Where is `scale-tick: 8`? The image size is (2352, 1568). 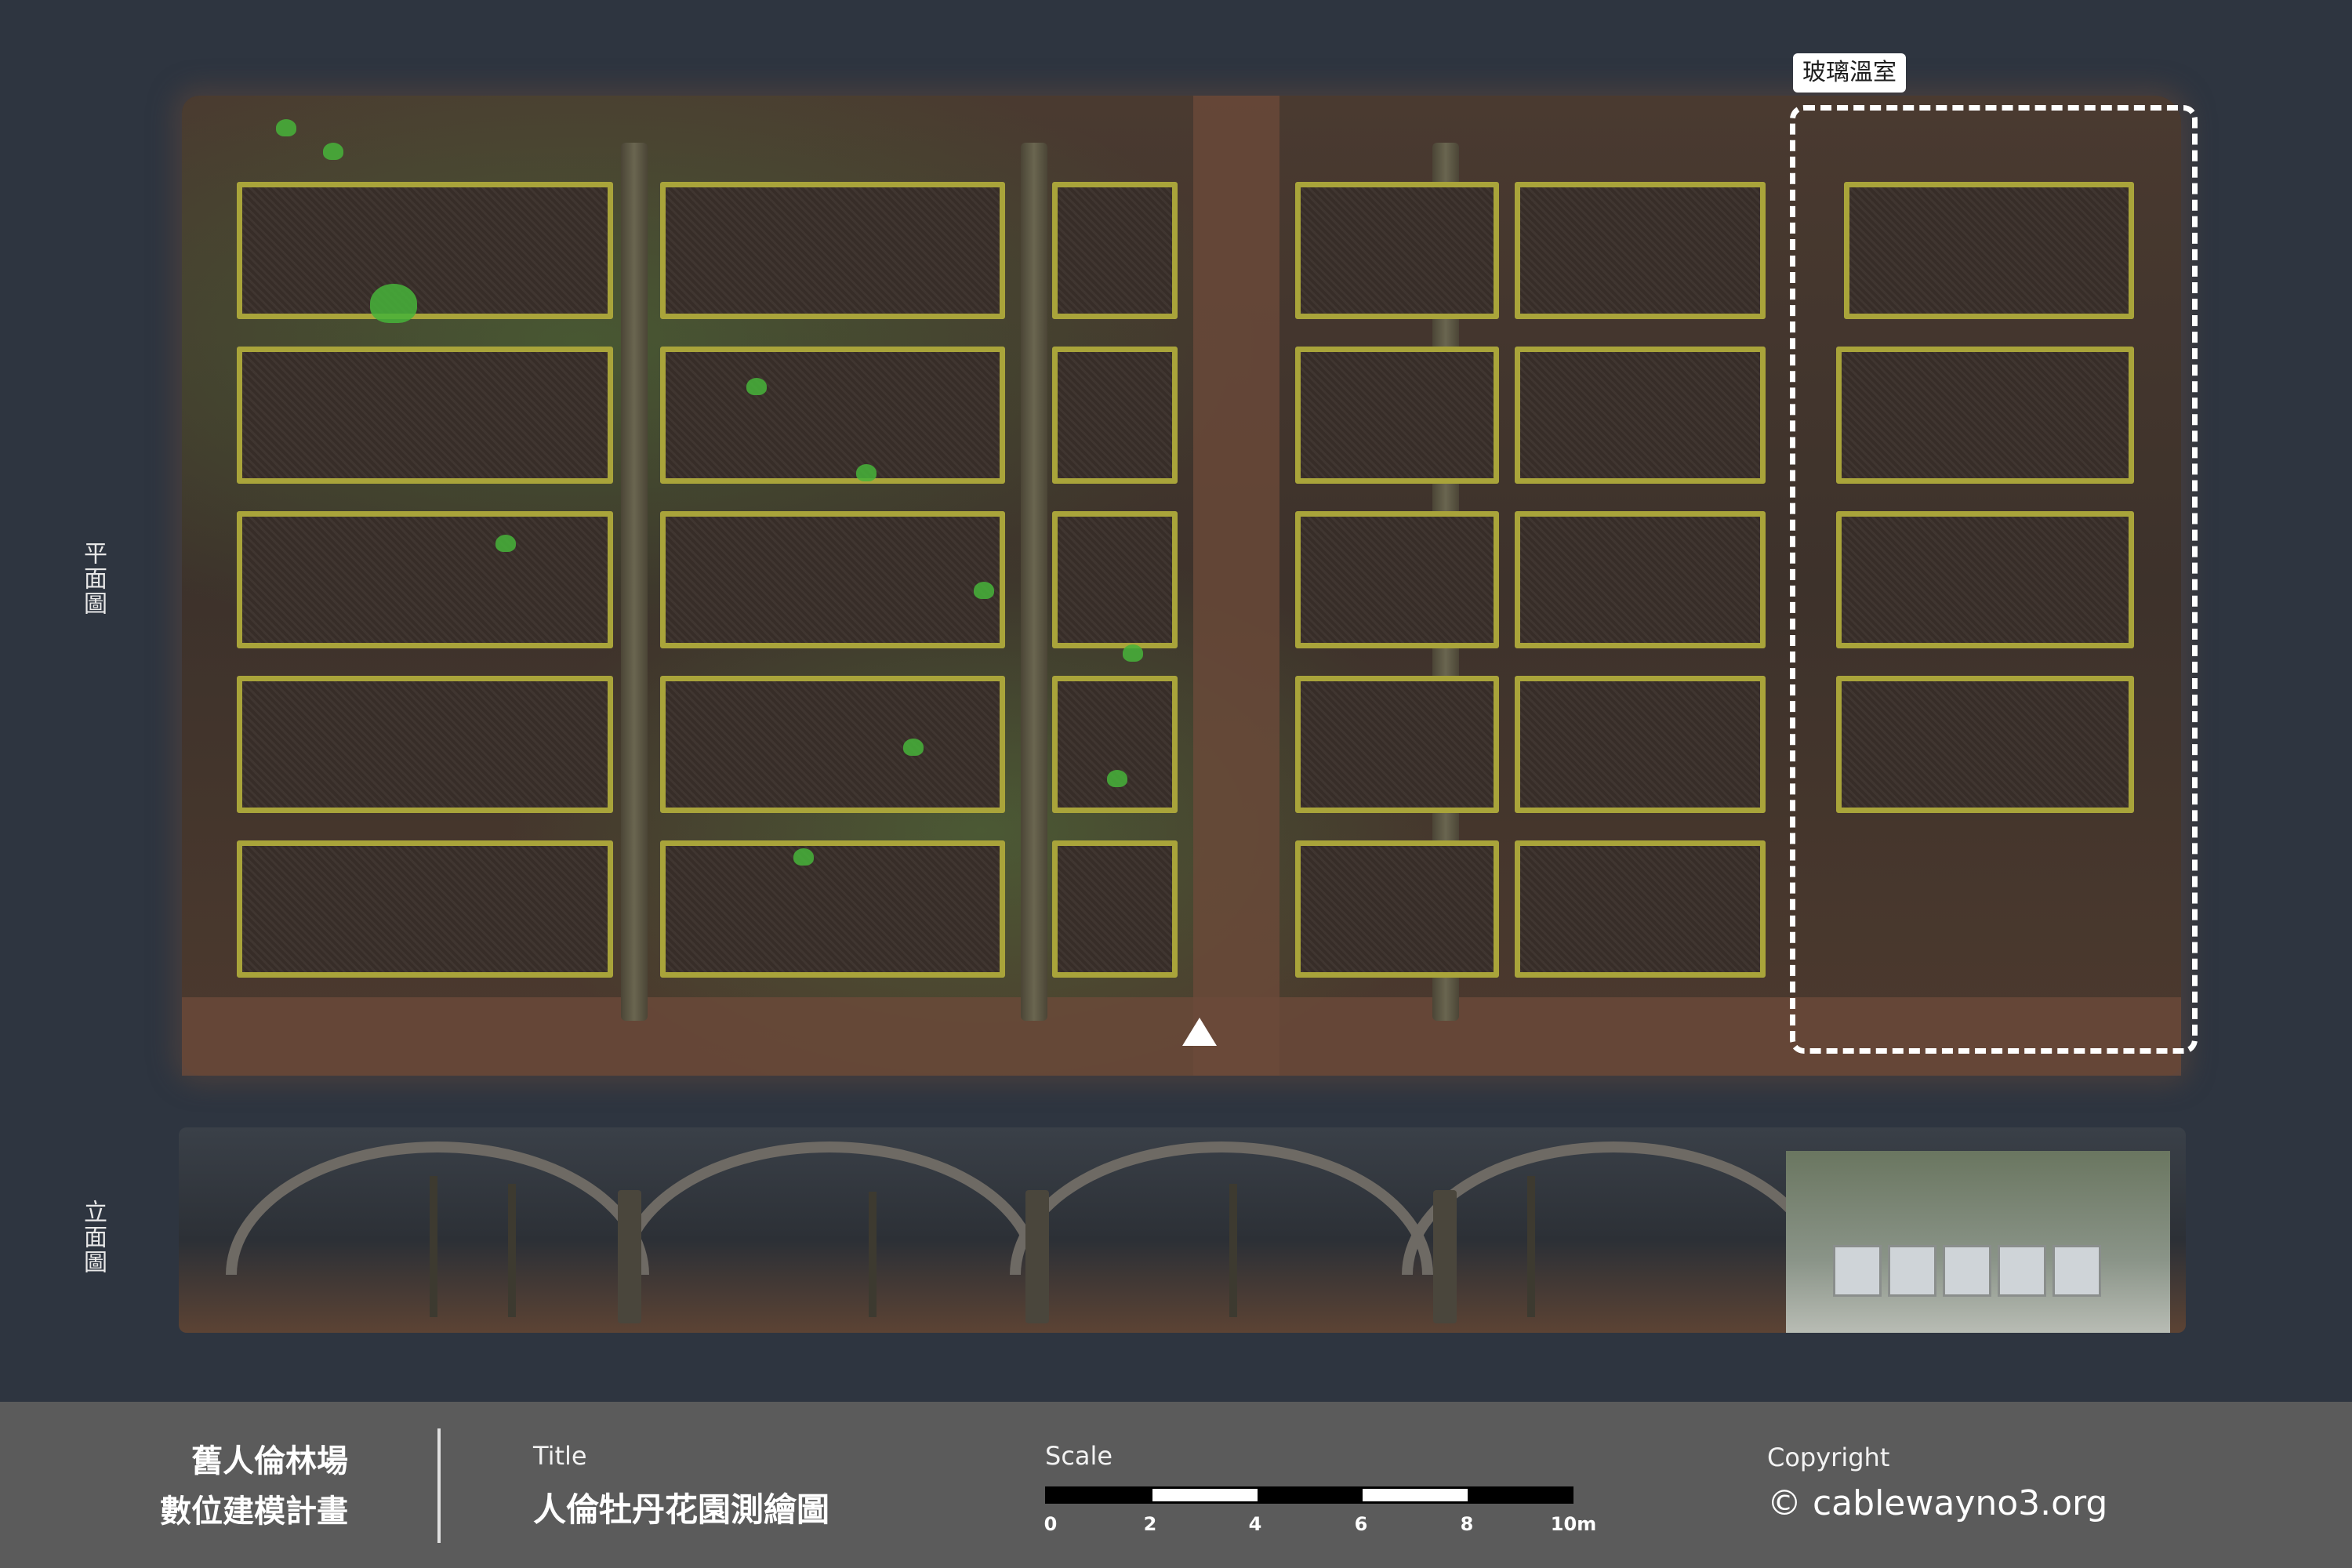
scale-tick: 8 is located at coordinates (1467, 1524).